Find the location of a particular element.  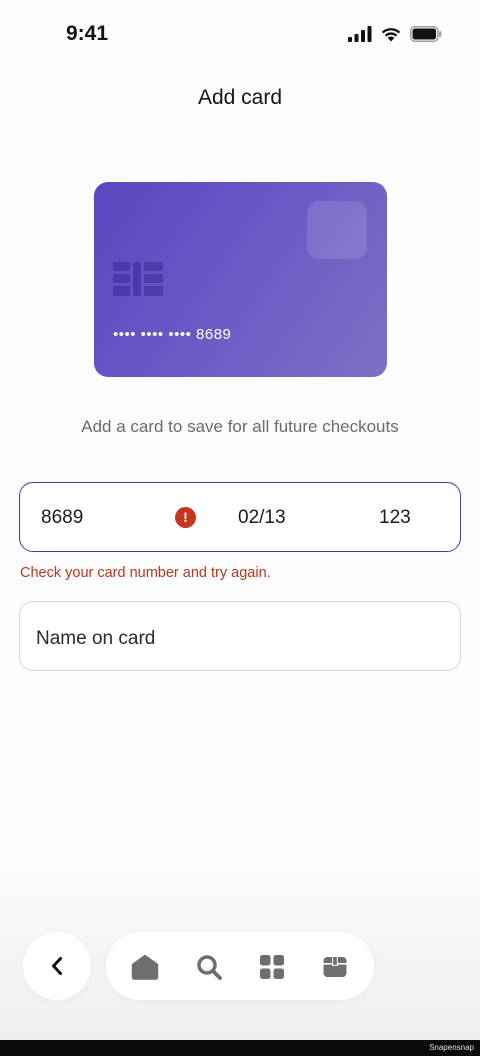

chevron-left-icon is located at coordinates (57, 966).